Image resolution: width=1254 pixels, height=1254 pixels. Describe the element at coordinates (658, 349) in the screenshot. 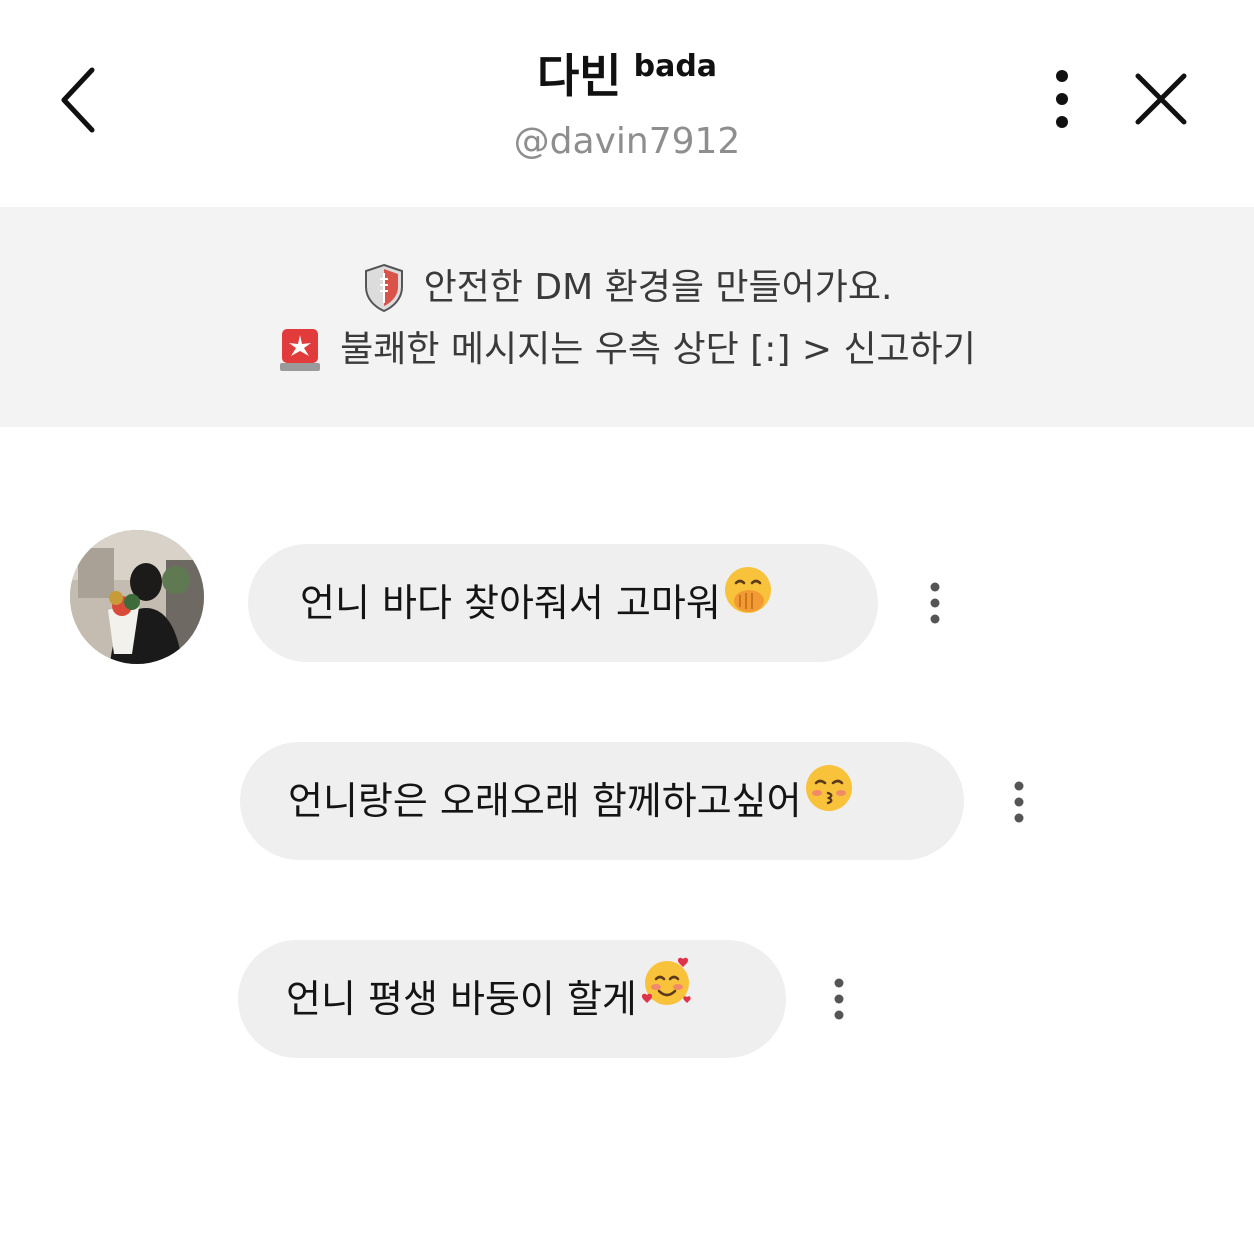

I see `notice-text-2: 불쾌한 메시지는 우측 상단 [:] > 신고하기` at that location.